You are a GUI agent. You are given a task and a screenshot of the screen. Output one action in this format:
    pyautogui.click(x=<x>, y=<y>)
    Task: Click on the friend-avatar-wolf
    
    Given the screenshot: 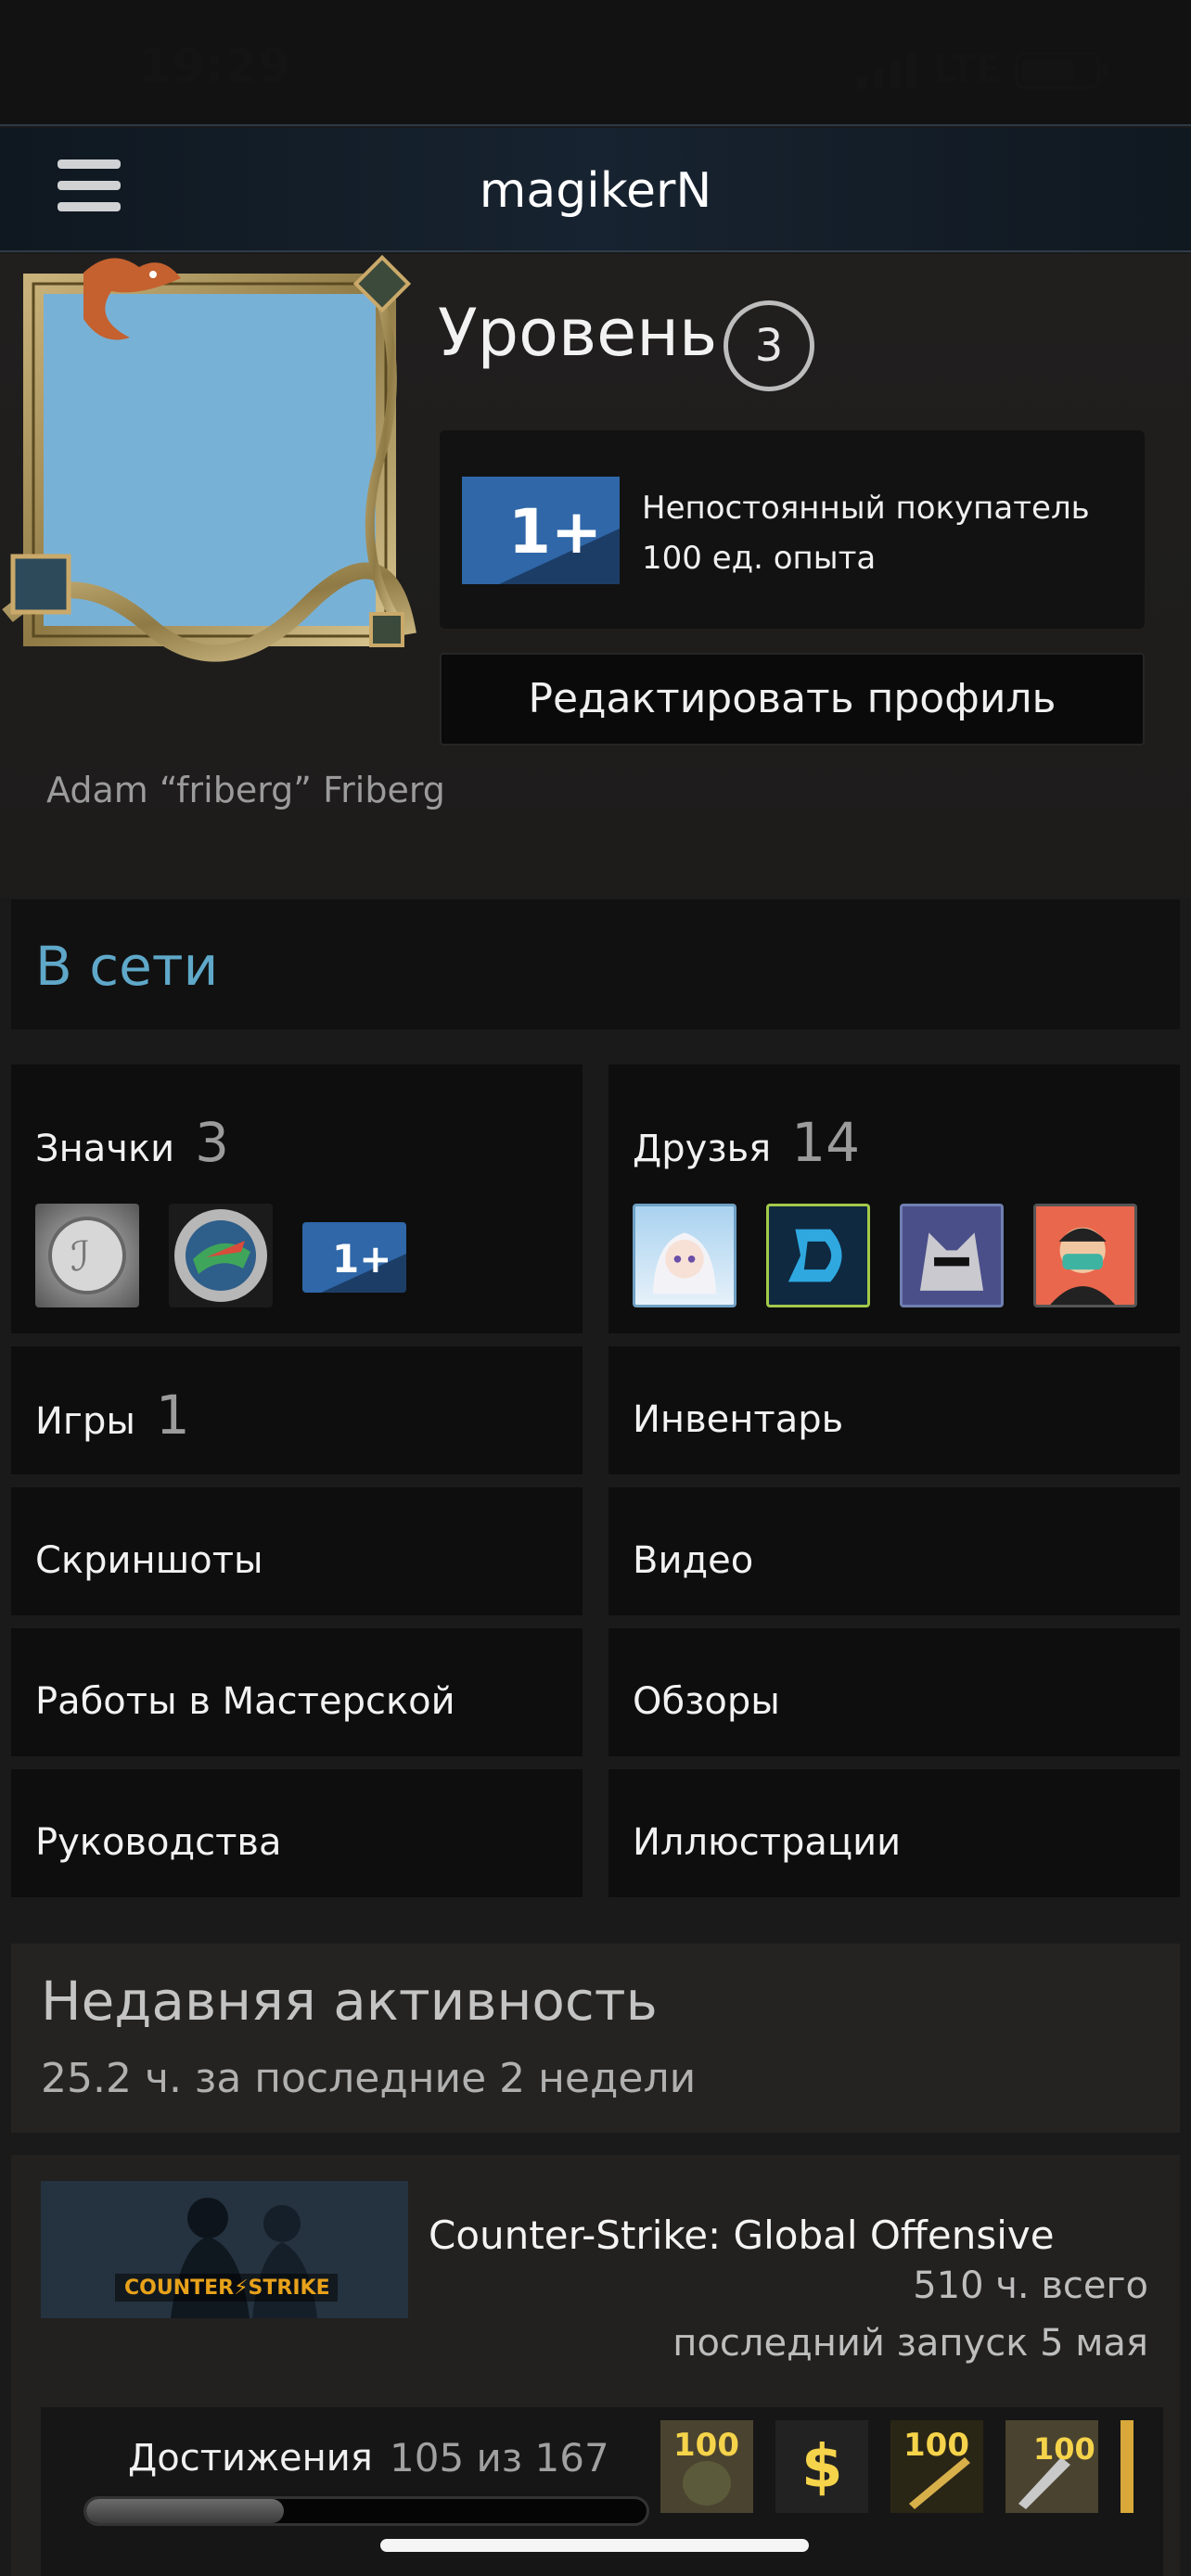 What is the action you would take?
    pyautogui.click(x=952, y=1256)
    